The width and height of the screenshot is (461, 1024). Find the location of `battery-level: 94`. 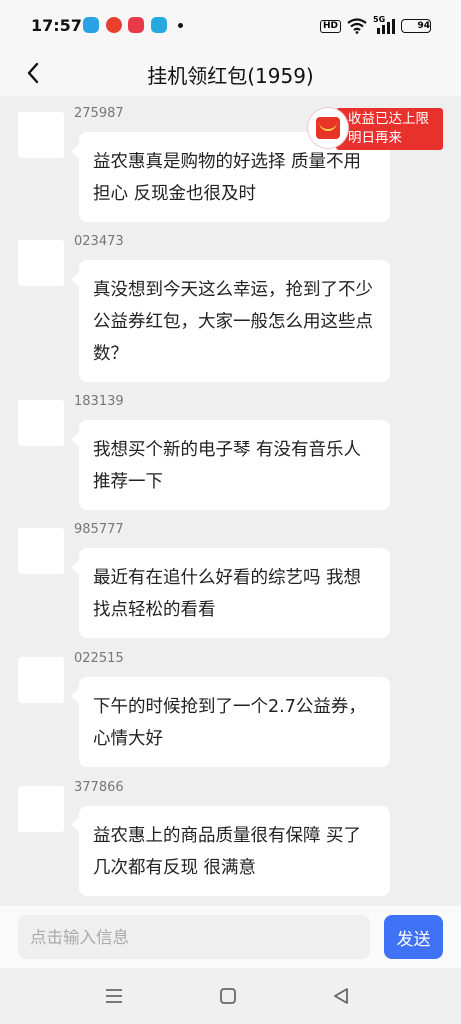

battery-level: 94 is located at coordinates (423, 26).